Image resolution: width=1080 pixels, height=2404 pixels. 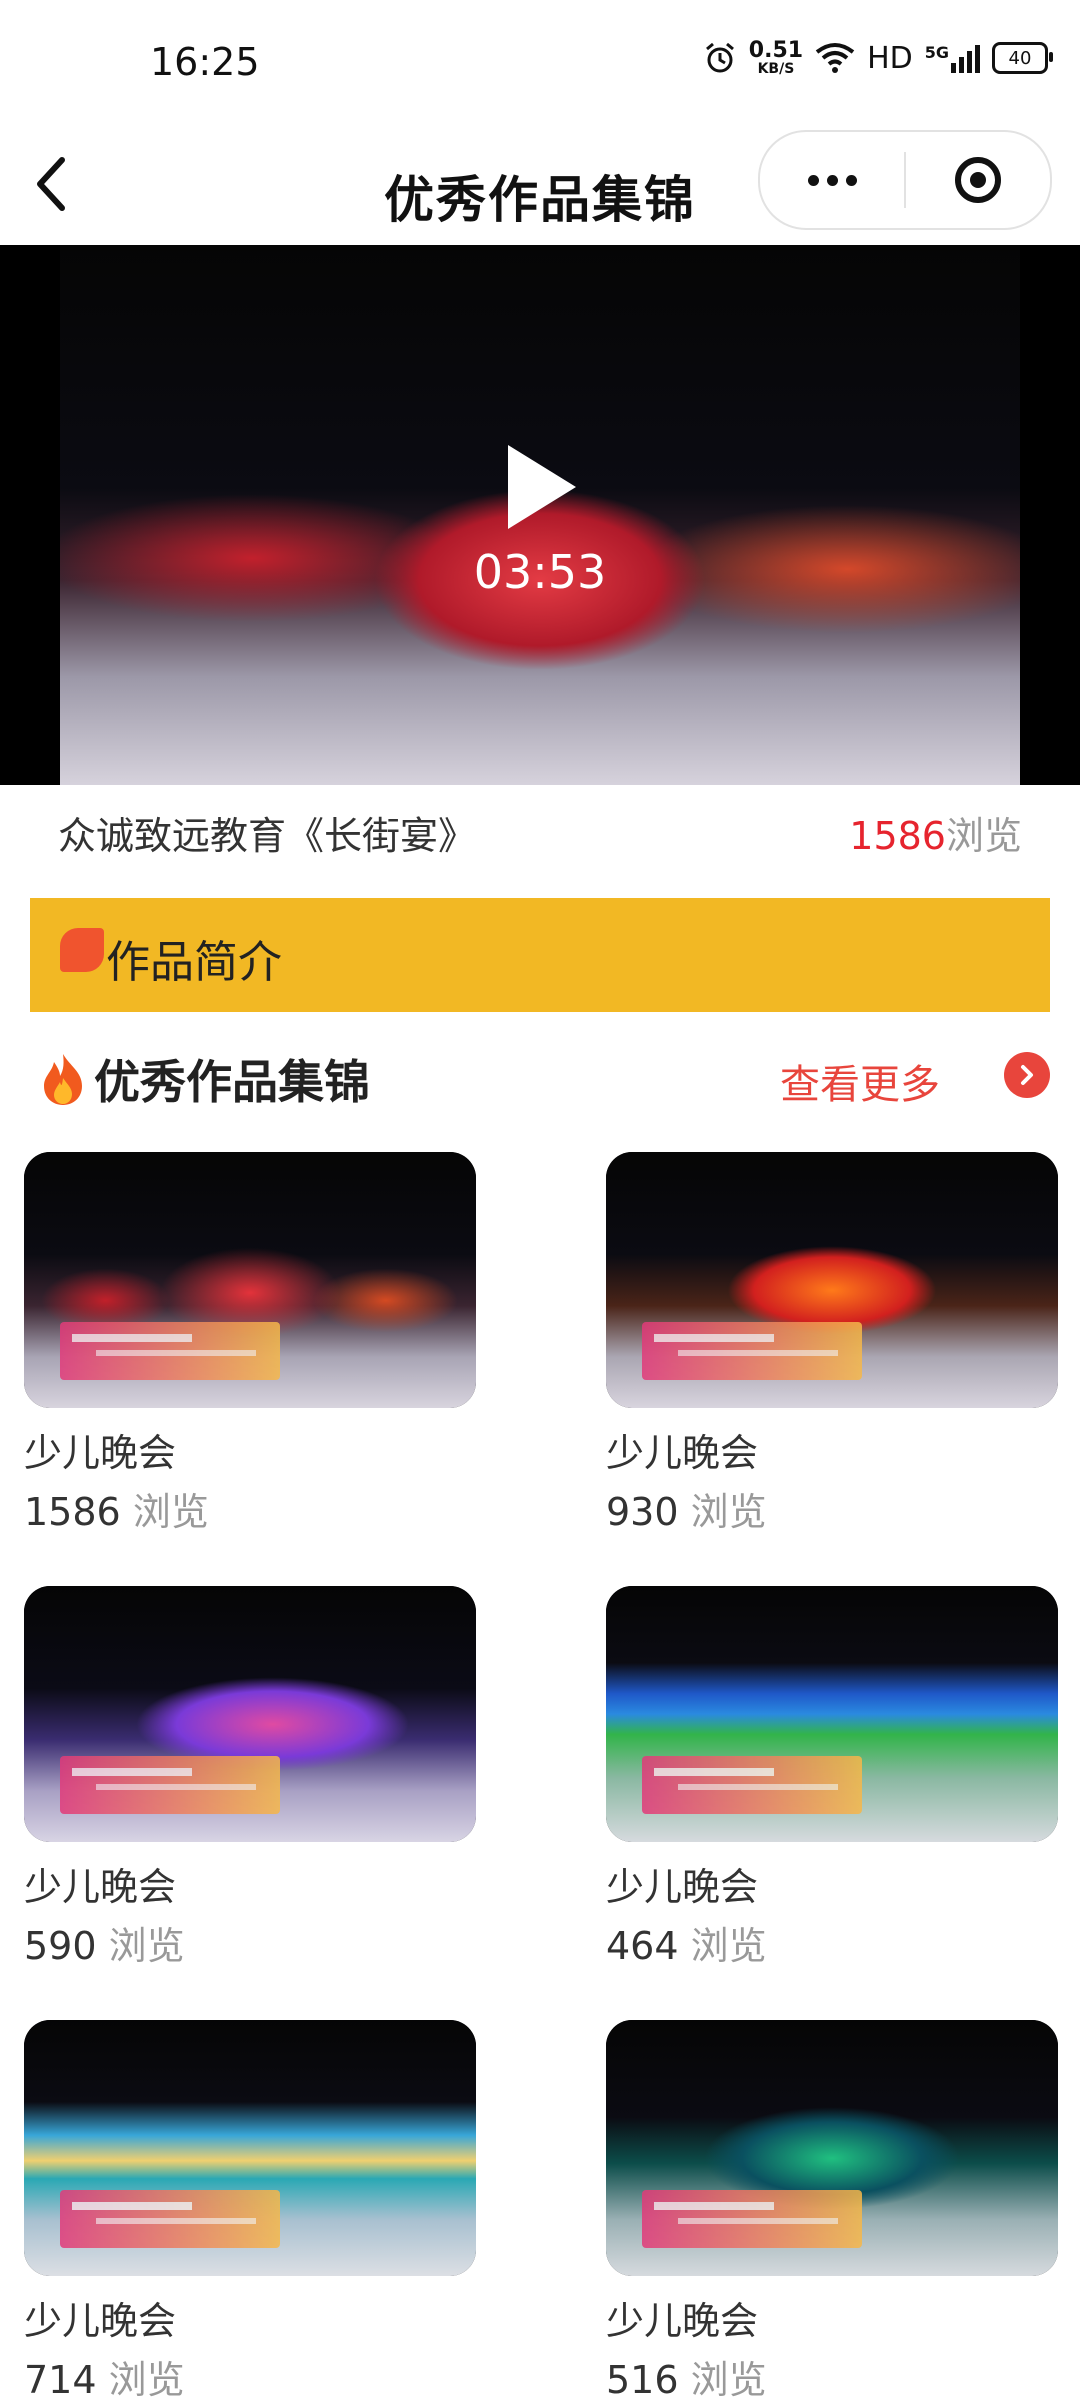 What do you see at coordinates (194, 962) in the screenshot?
I see `intro-label: 作品简介` at bounding box center [194, 962].